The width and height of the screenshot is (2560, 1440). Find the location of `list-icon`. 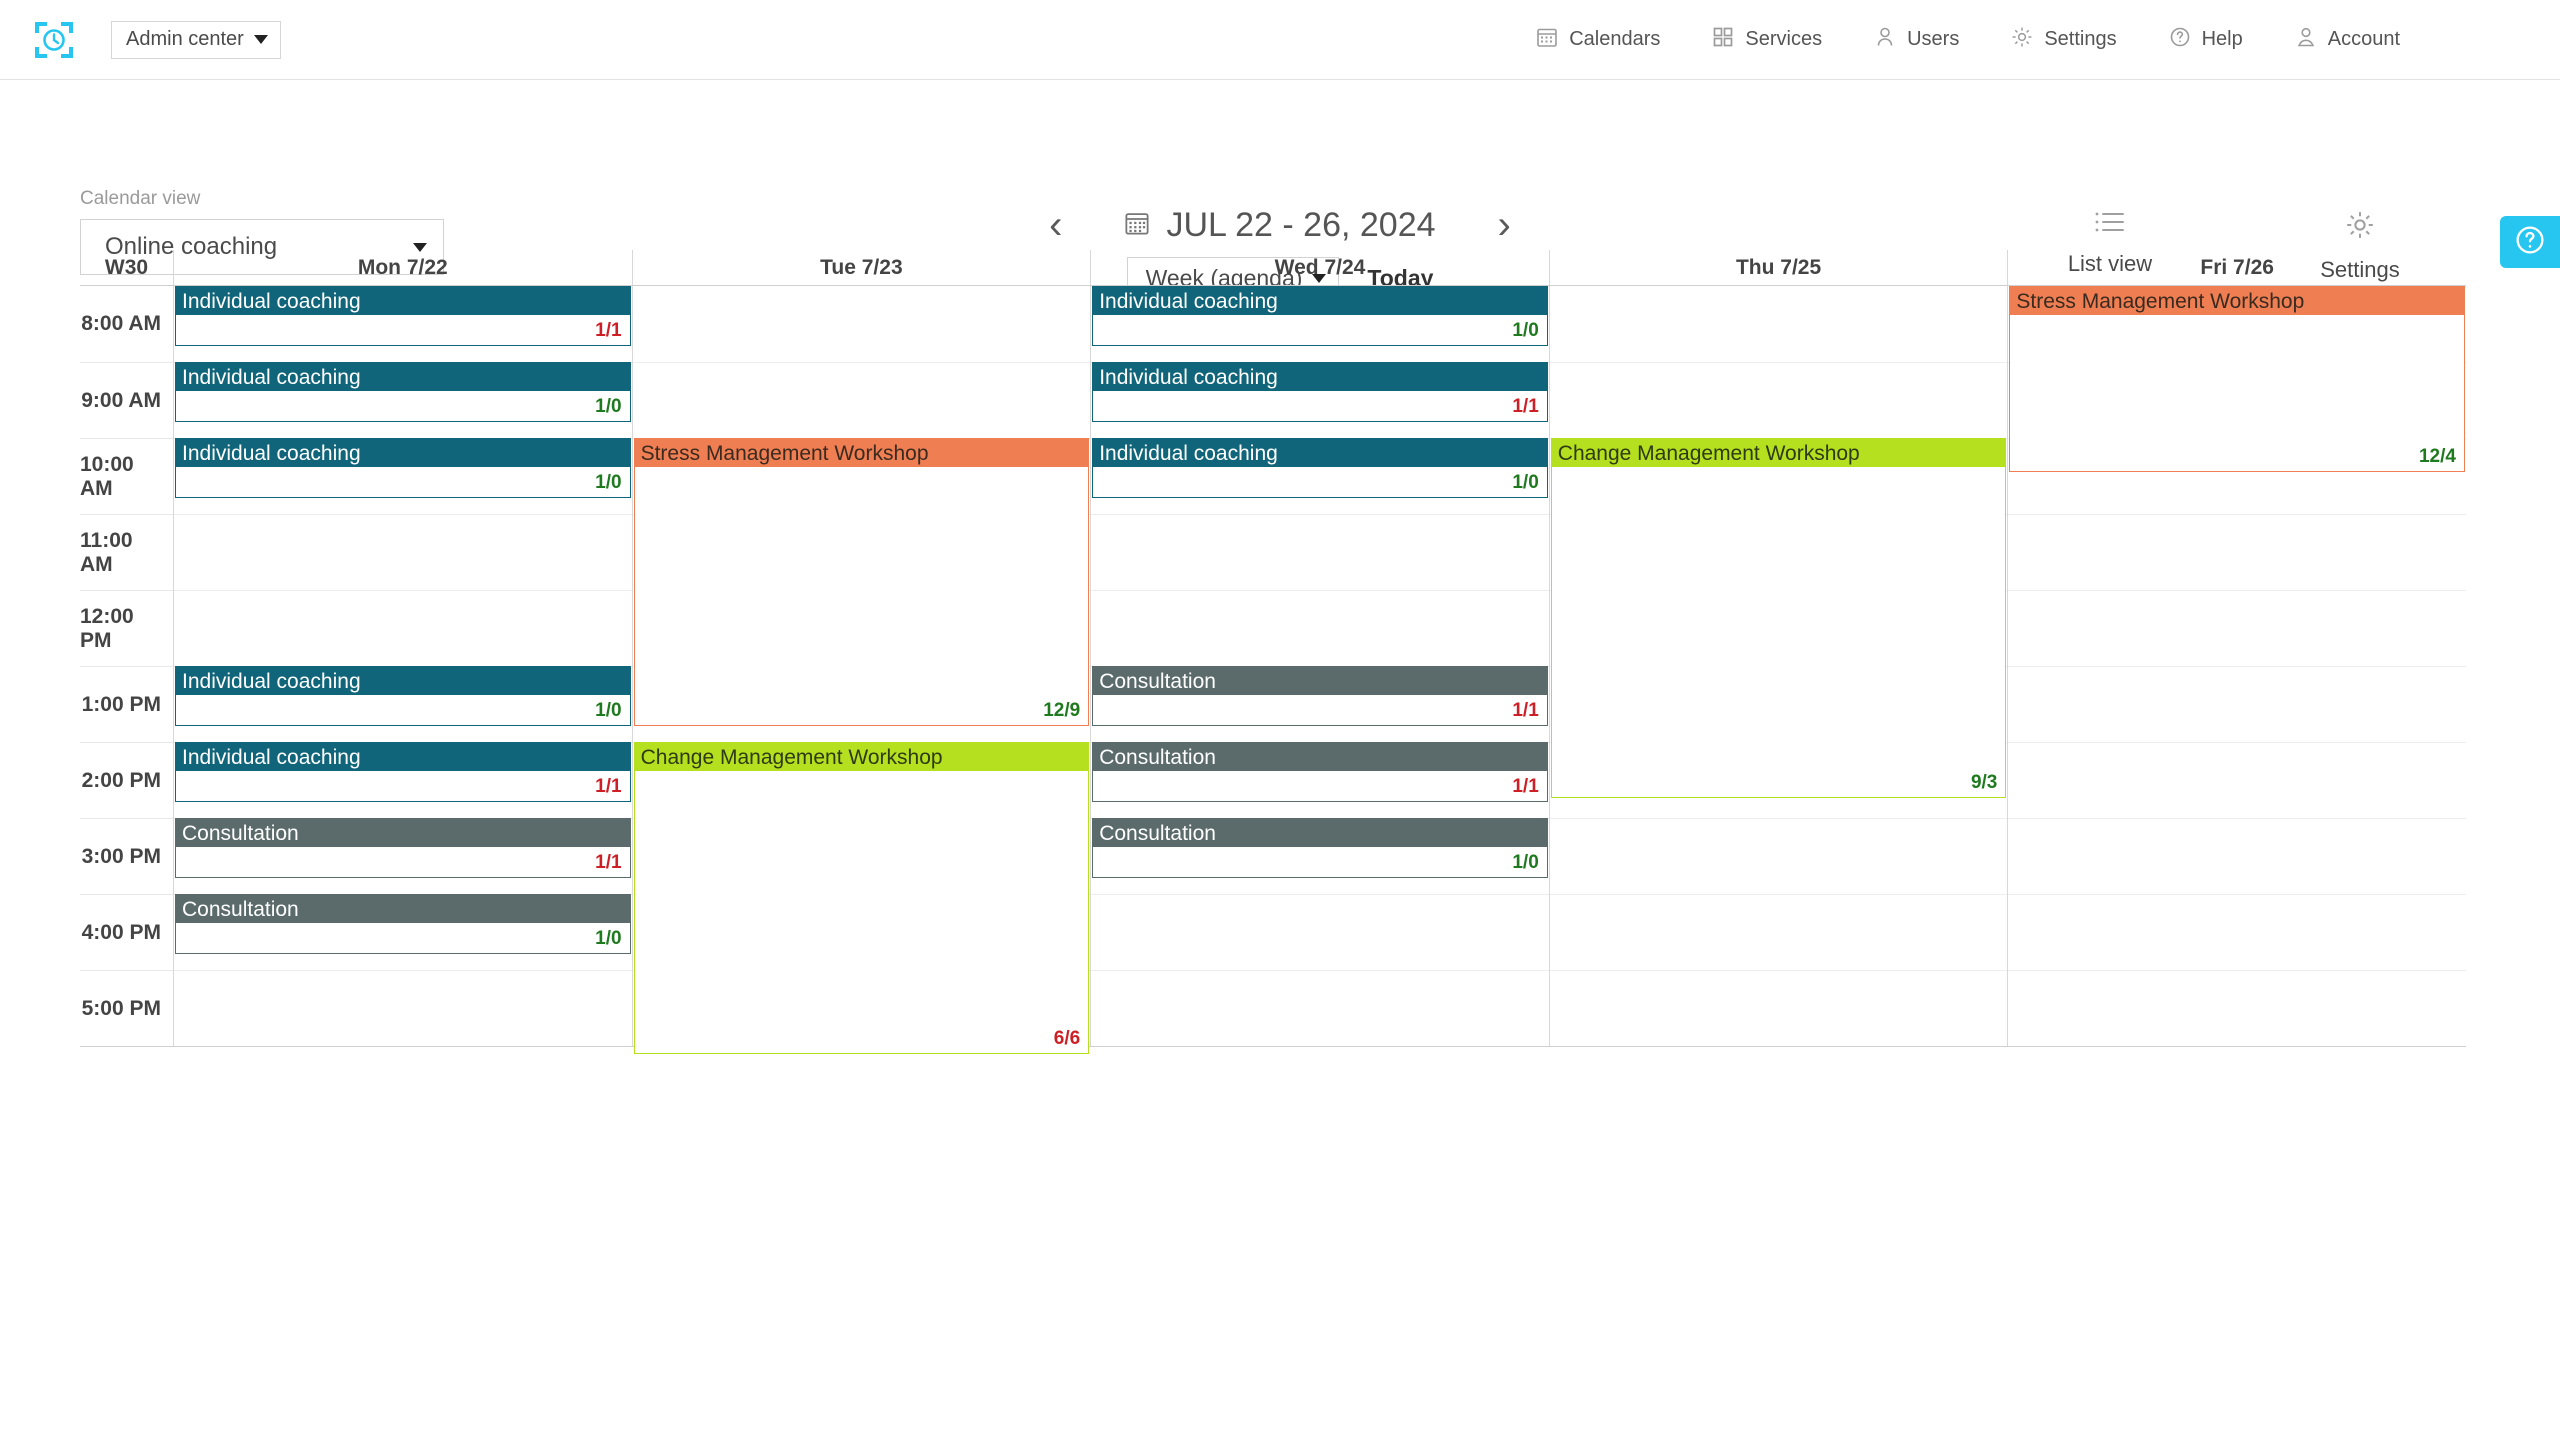

list-icon is located at coordinates (2110, 224).